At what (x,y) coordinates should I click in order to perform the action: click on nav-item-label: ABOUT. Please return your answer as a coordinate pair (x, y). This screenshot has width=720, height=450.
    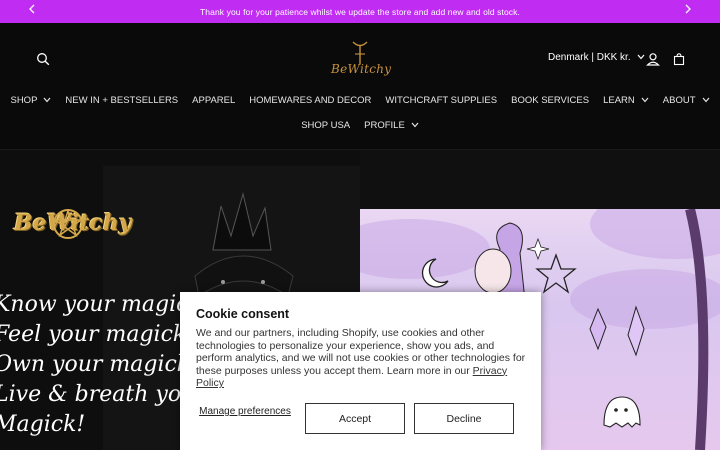
    Looking at the image, I should click on (679, 100).